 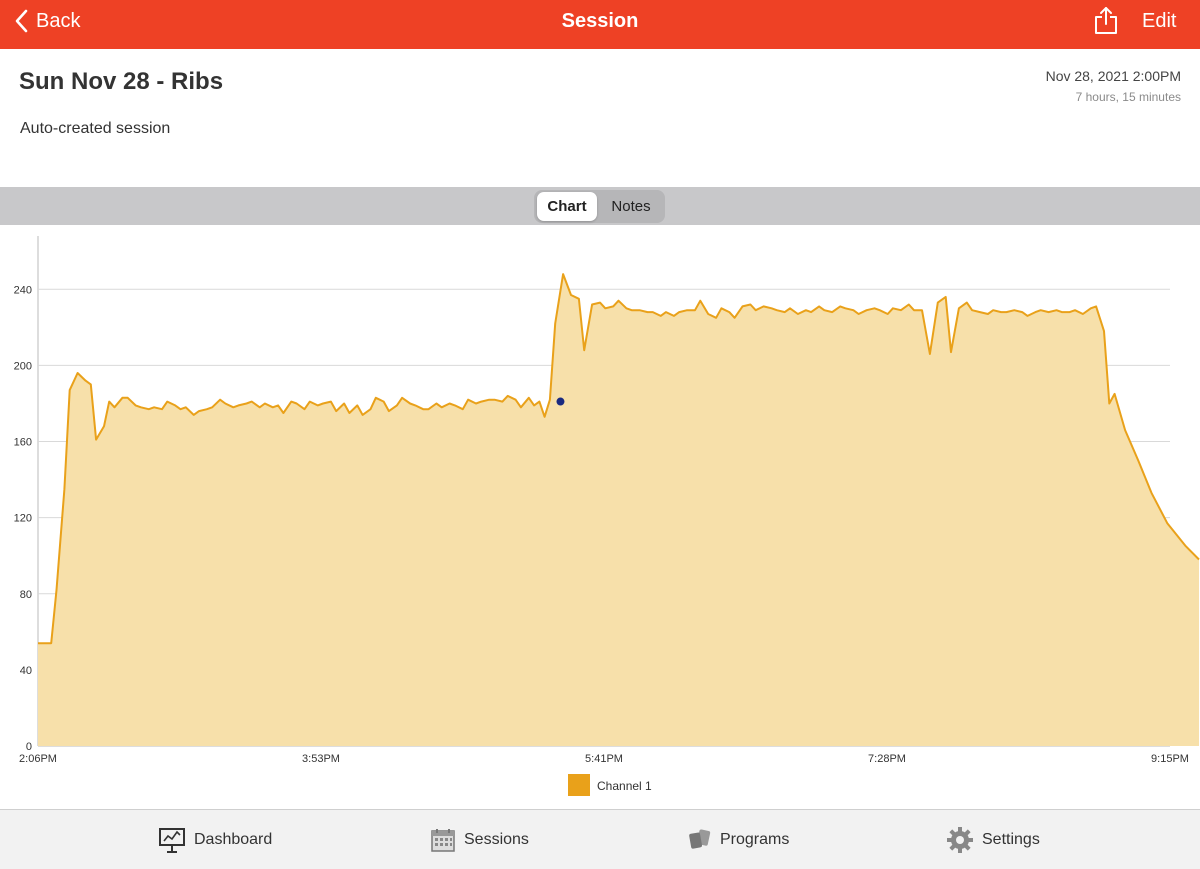 I want to click on share-icon, so click(x=1106, y=20).